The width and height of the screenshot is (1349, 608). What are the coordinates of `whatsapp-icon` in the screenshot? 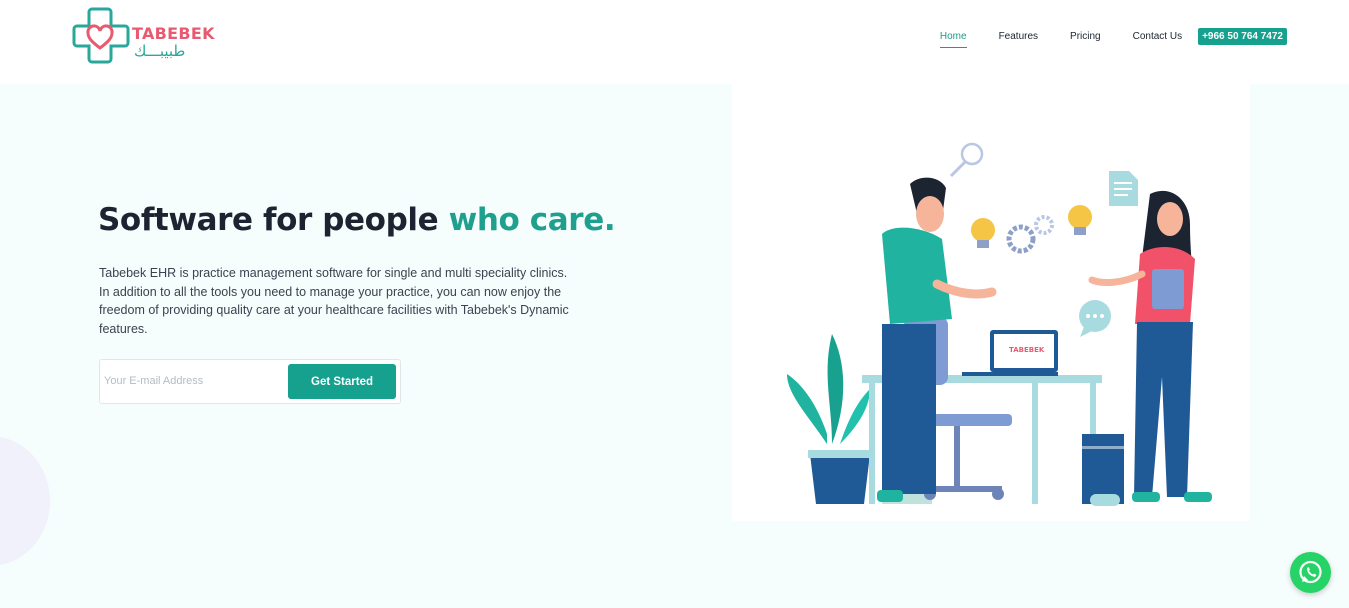 It's located at (1310, 572).